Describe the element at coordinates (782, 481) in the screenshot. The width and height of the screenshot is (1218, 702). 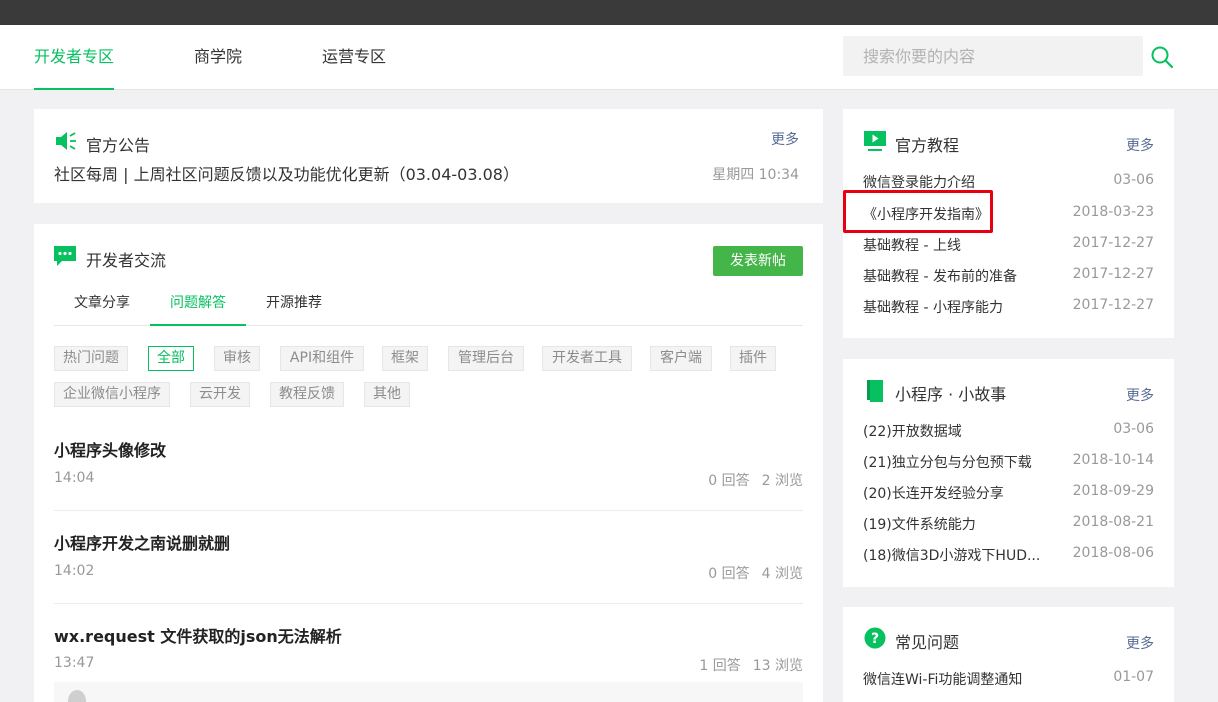
I see `post-views: 2 浏览` at that location.